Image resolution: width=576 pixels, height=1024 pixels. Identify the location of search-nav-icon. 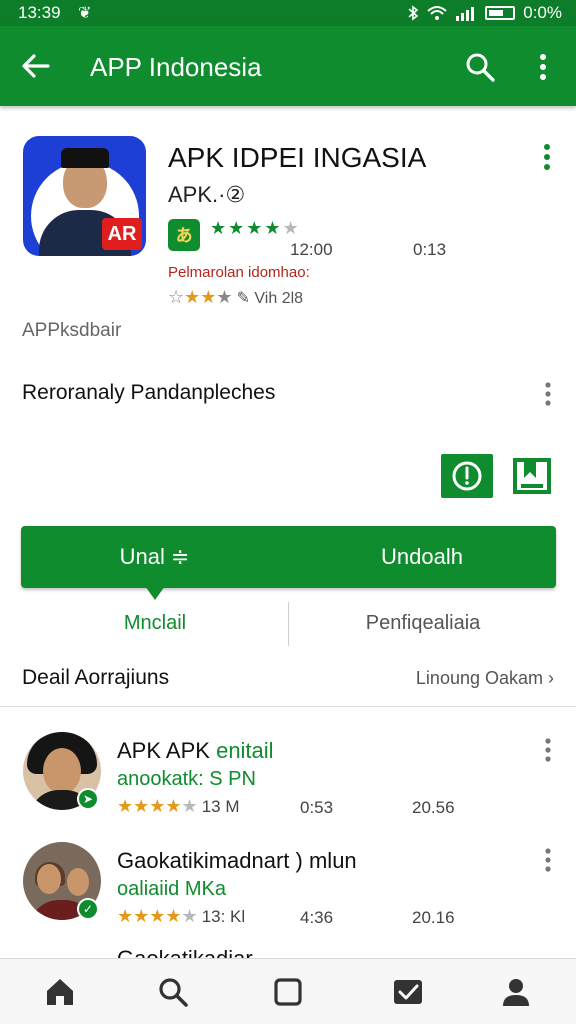
(173, 992).